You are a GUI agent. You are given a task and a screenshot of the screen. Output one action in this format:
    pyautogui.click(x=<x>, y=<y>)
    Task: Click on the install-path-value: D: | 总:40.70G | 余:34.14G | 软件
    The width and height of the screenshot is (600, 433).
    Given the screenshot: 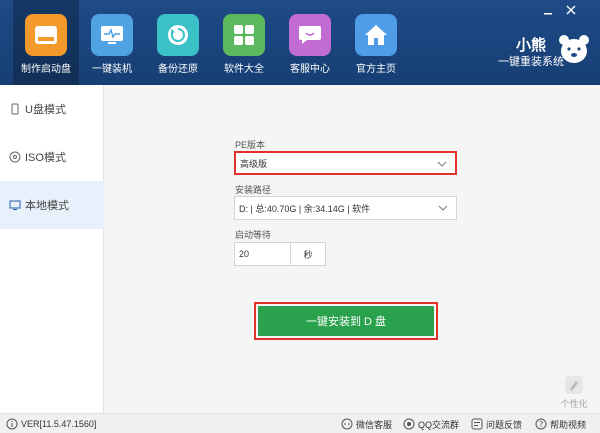 What is the action you would take?
    pyautogui.click(x=305, y=208)
    